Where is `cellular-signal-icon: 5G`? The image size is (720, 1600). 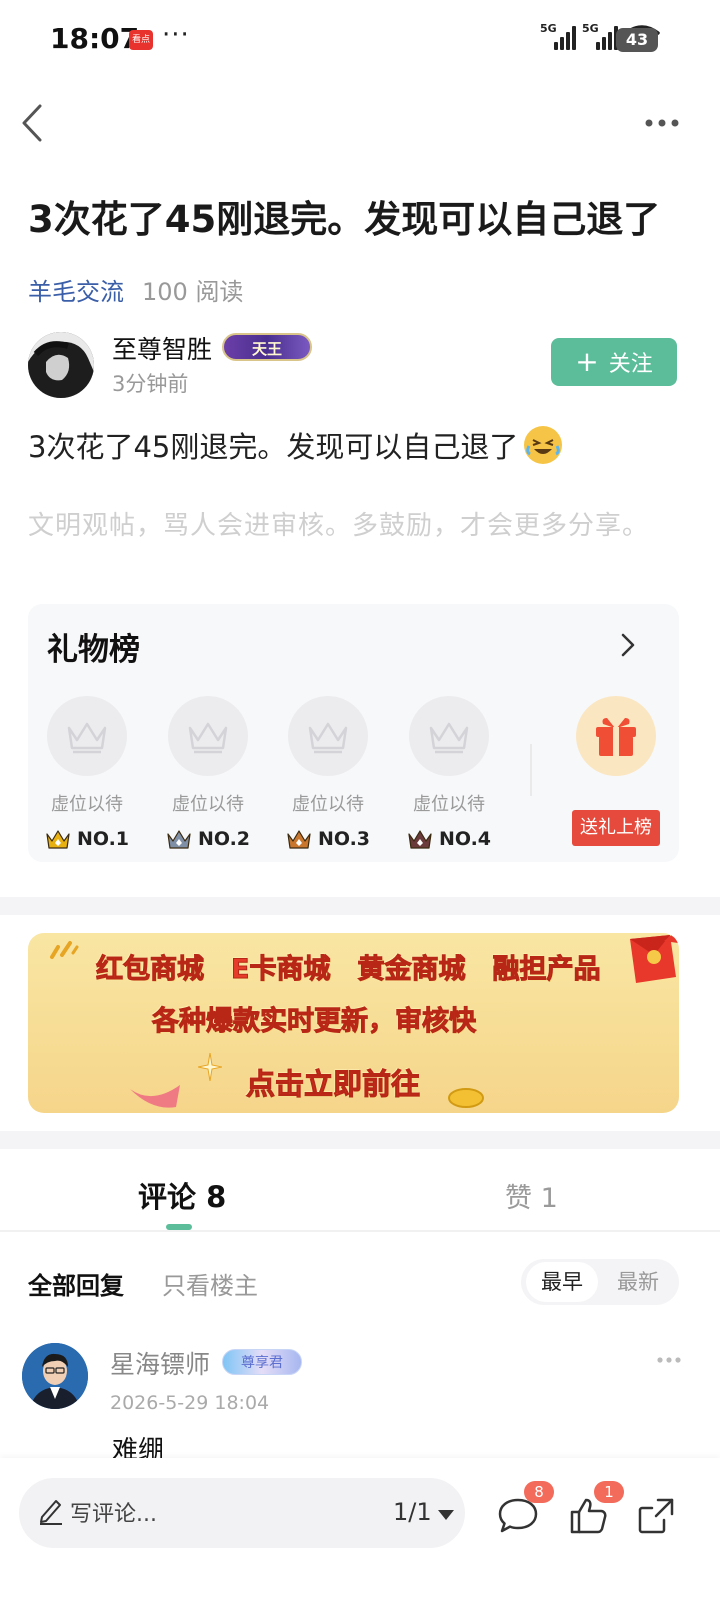 cellular-signal-icon: 5G is located at coordinates (558, 36).